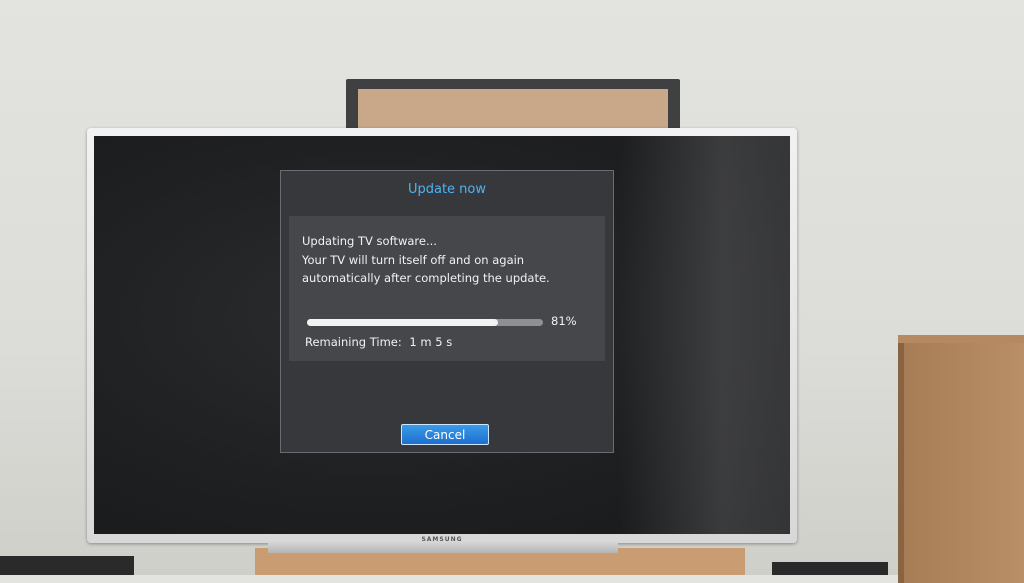 The height and width of the screenshot is (583, 1024). Describe the element at coordinates (403, 322) in the screenshot. I see `progress-fill` at that location.